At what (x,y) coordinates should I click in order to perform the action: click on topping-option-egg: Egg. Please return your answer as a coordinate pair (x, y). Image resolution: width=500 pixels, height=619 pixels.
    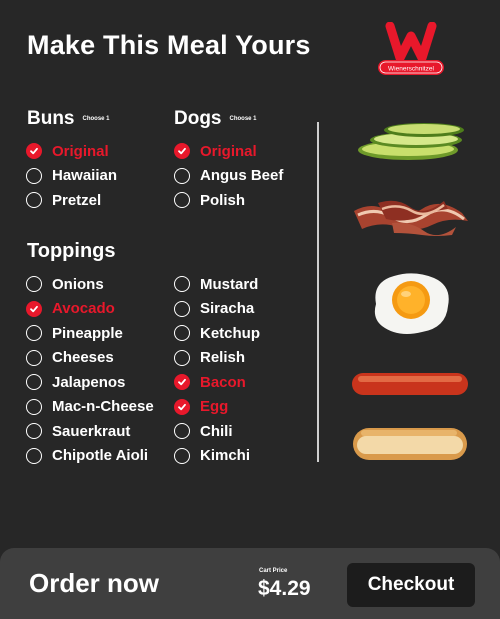
    Looking at the image, I should click on (201, 407).